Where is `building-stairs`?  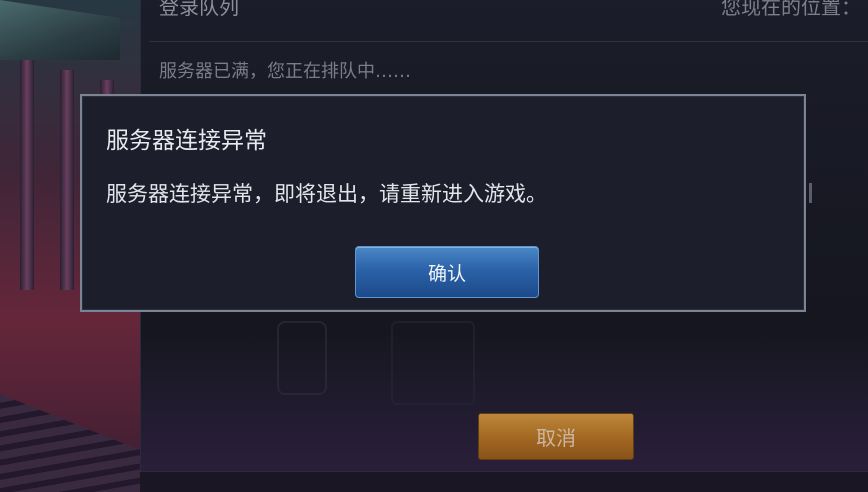
building-stairs is located at coordinates (70, 443).